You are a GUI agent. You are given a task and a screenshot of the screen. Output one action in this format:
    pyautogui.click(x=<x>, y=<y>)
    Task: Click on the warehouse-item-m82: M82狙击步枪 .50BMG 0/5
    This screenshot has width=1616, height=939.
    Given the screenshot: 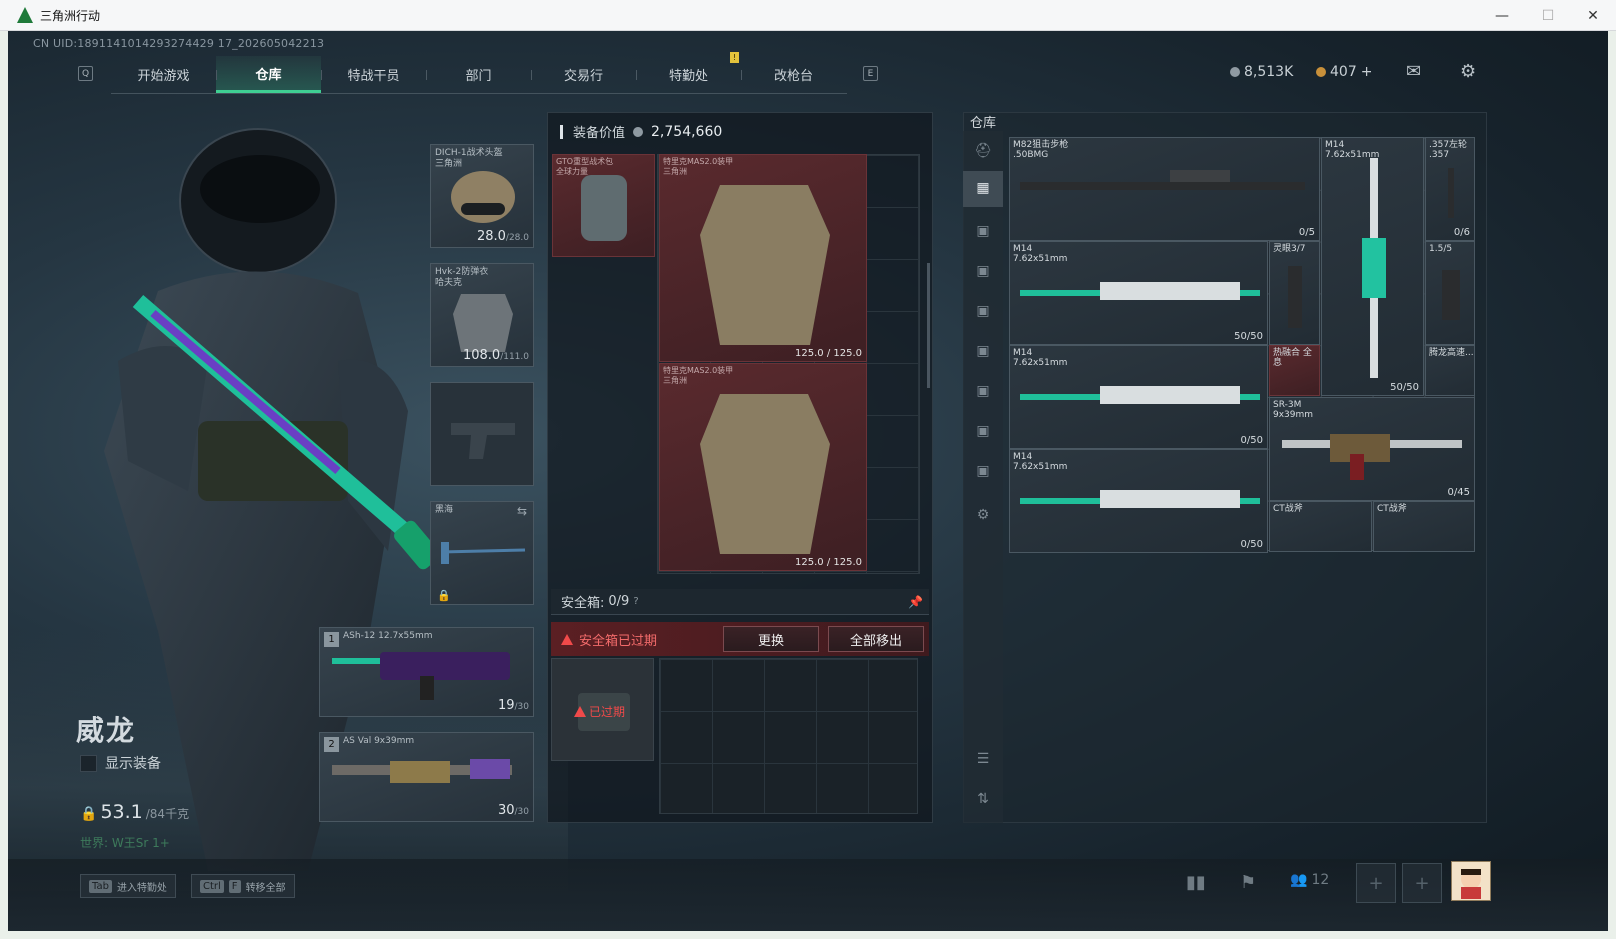 What is the action you would take?
    pyautogui.click(x=1164, y=189)
    